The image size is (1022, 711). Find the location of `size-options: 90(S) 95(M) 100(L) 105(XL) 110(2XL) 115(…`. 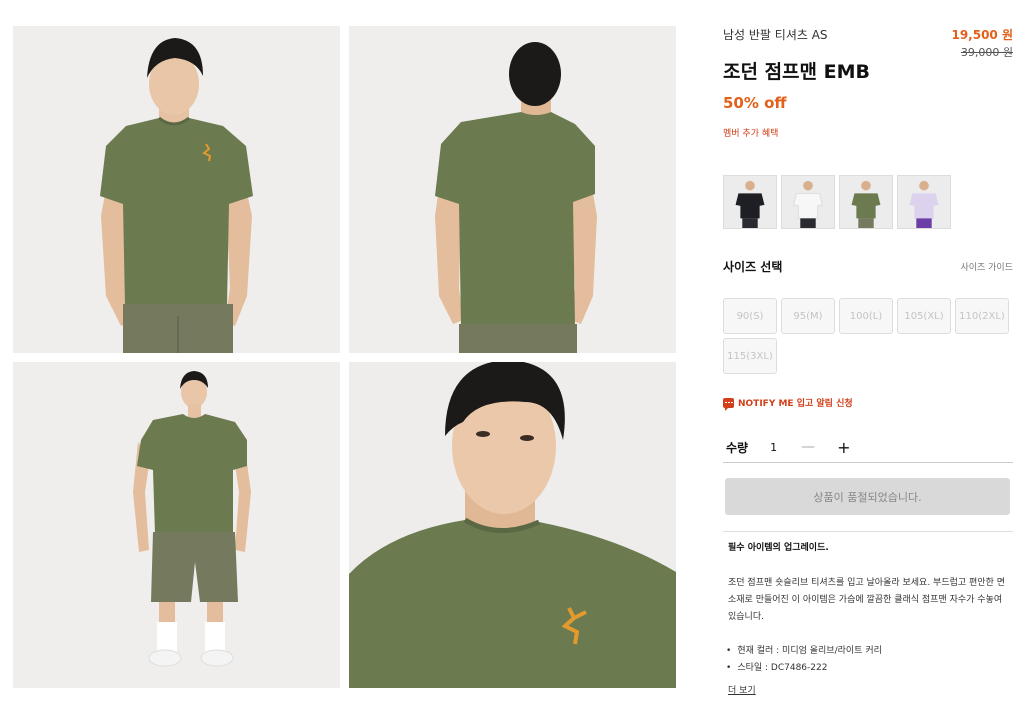

size-options: 90(S) 95(M) 100(L) 105(XL) 110(2XL) 115(… is located at coordinates (868, 336).